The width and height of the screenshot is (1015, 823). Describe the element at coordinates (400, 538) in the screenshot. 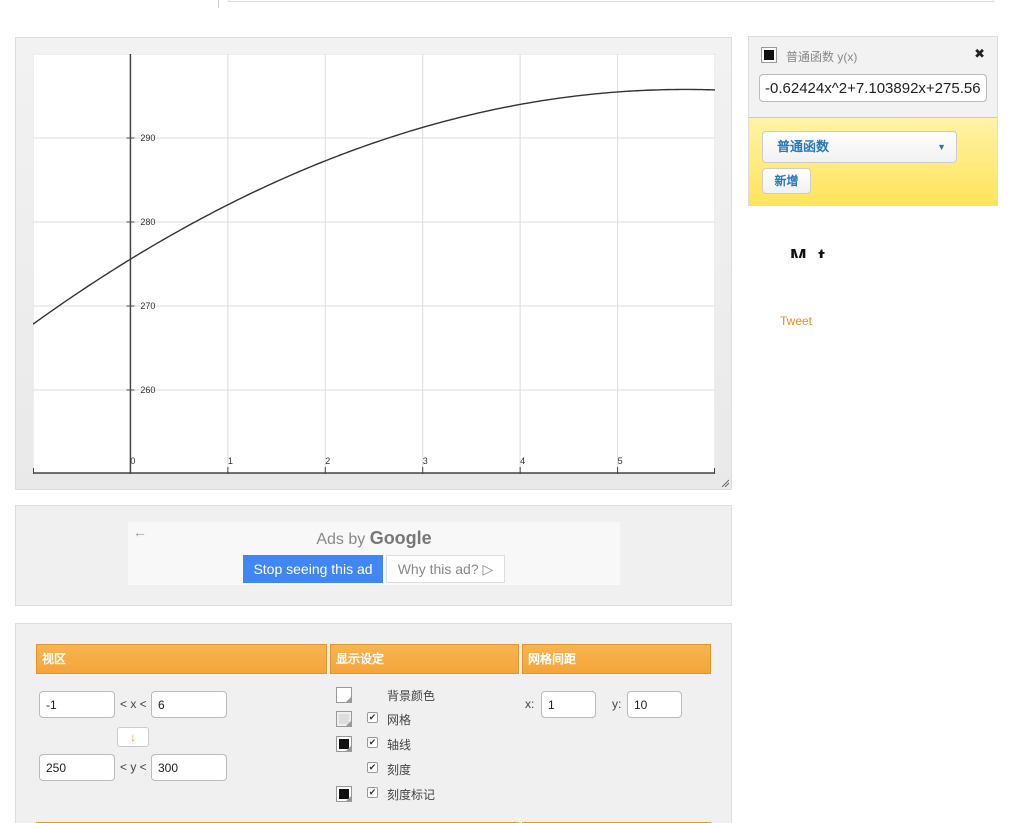

I see `ad-title-brand: Google` at that location.